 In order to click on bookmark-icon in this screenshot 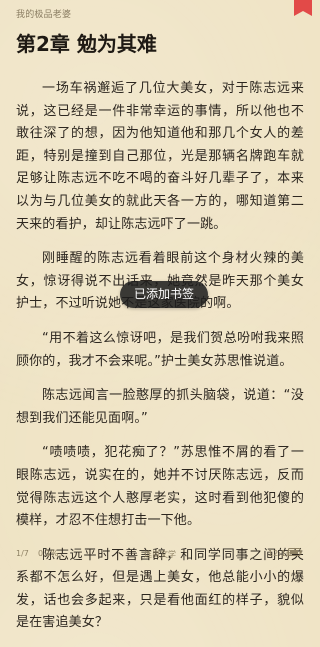, I will do `click(303, 8)`.